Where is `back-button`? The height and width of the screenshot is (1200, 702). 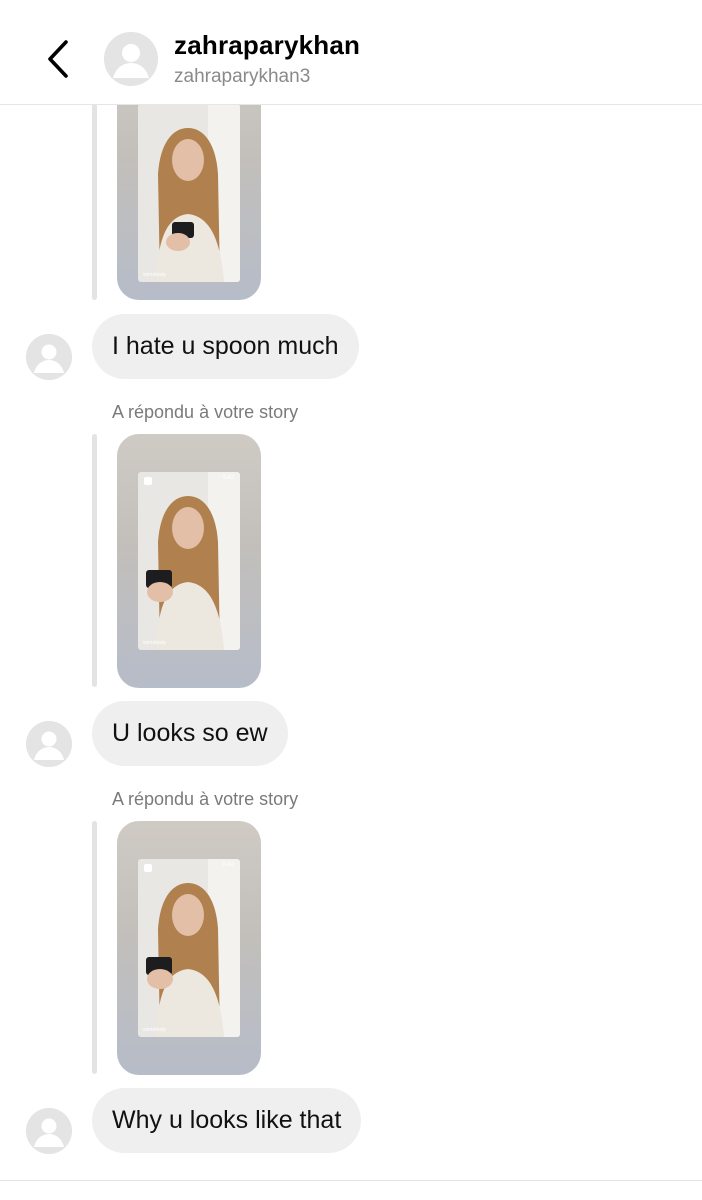
back-button is located at coordinates (58, 59).